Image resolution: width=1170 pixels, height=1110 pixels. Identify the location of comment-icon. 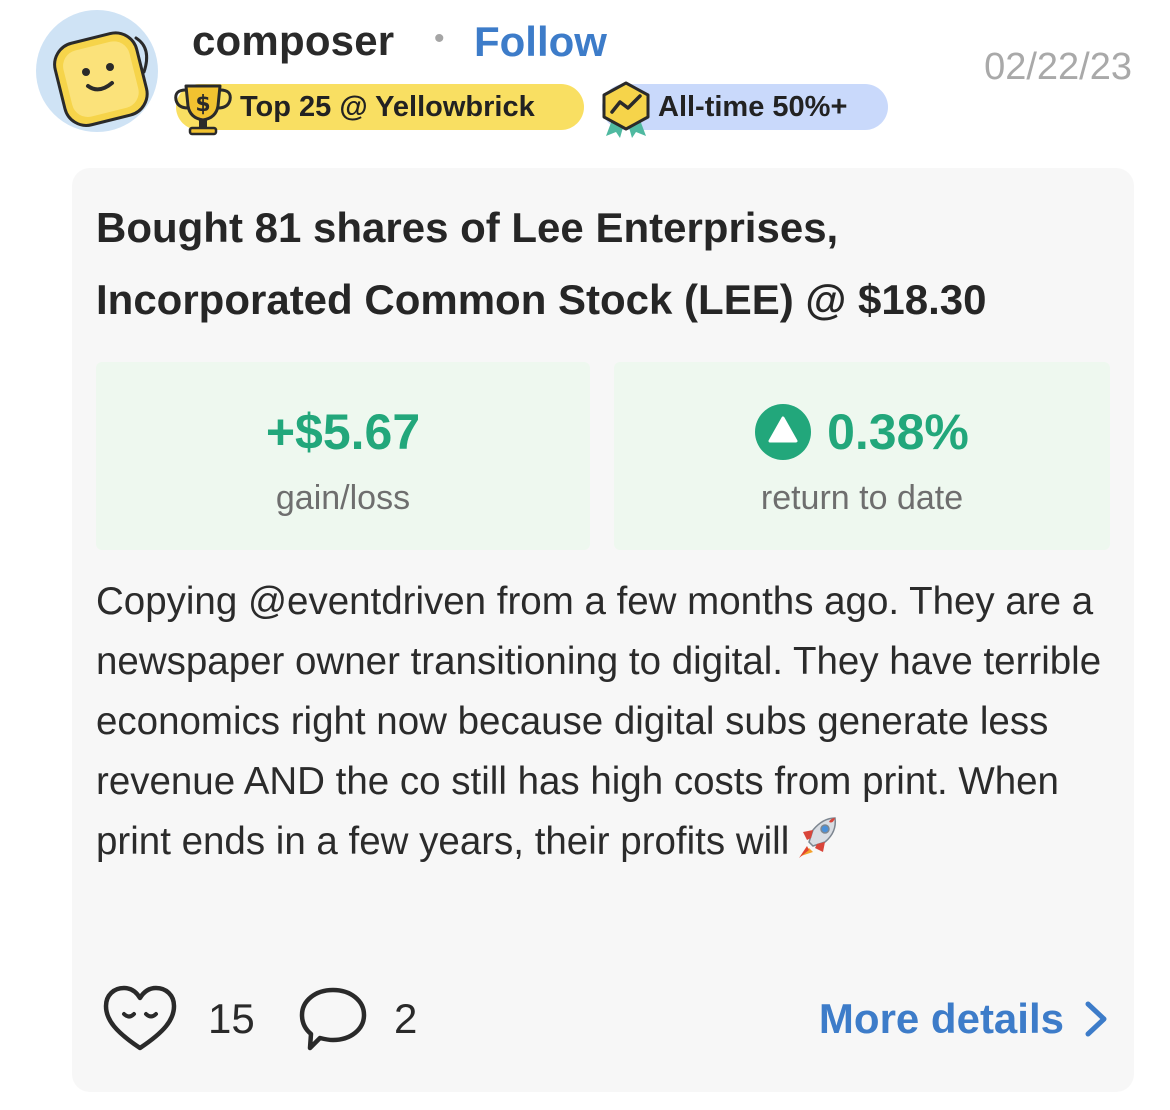
(333, 1019).